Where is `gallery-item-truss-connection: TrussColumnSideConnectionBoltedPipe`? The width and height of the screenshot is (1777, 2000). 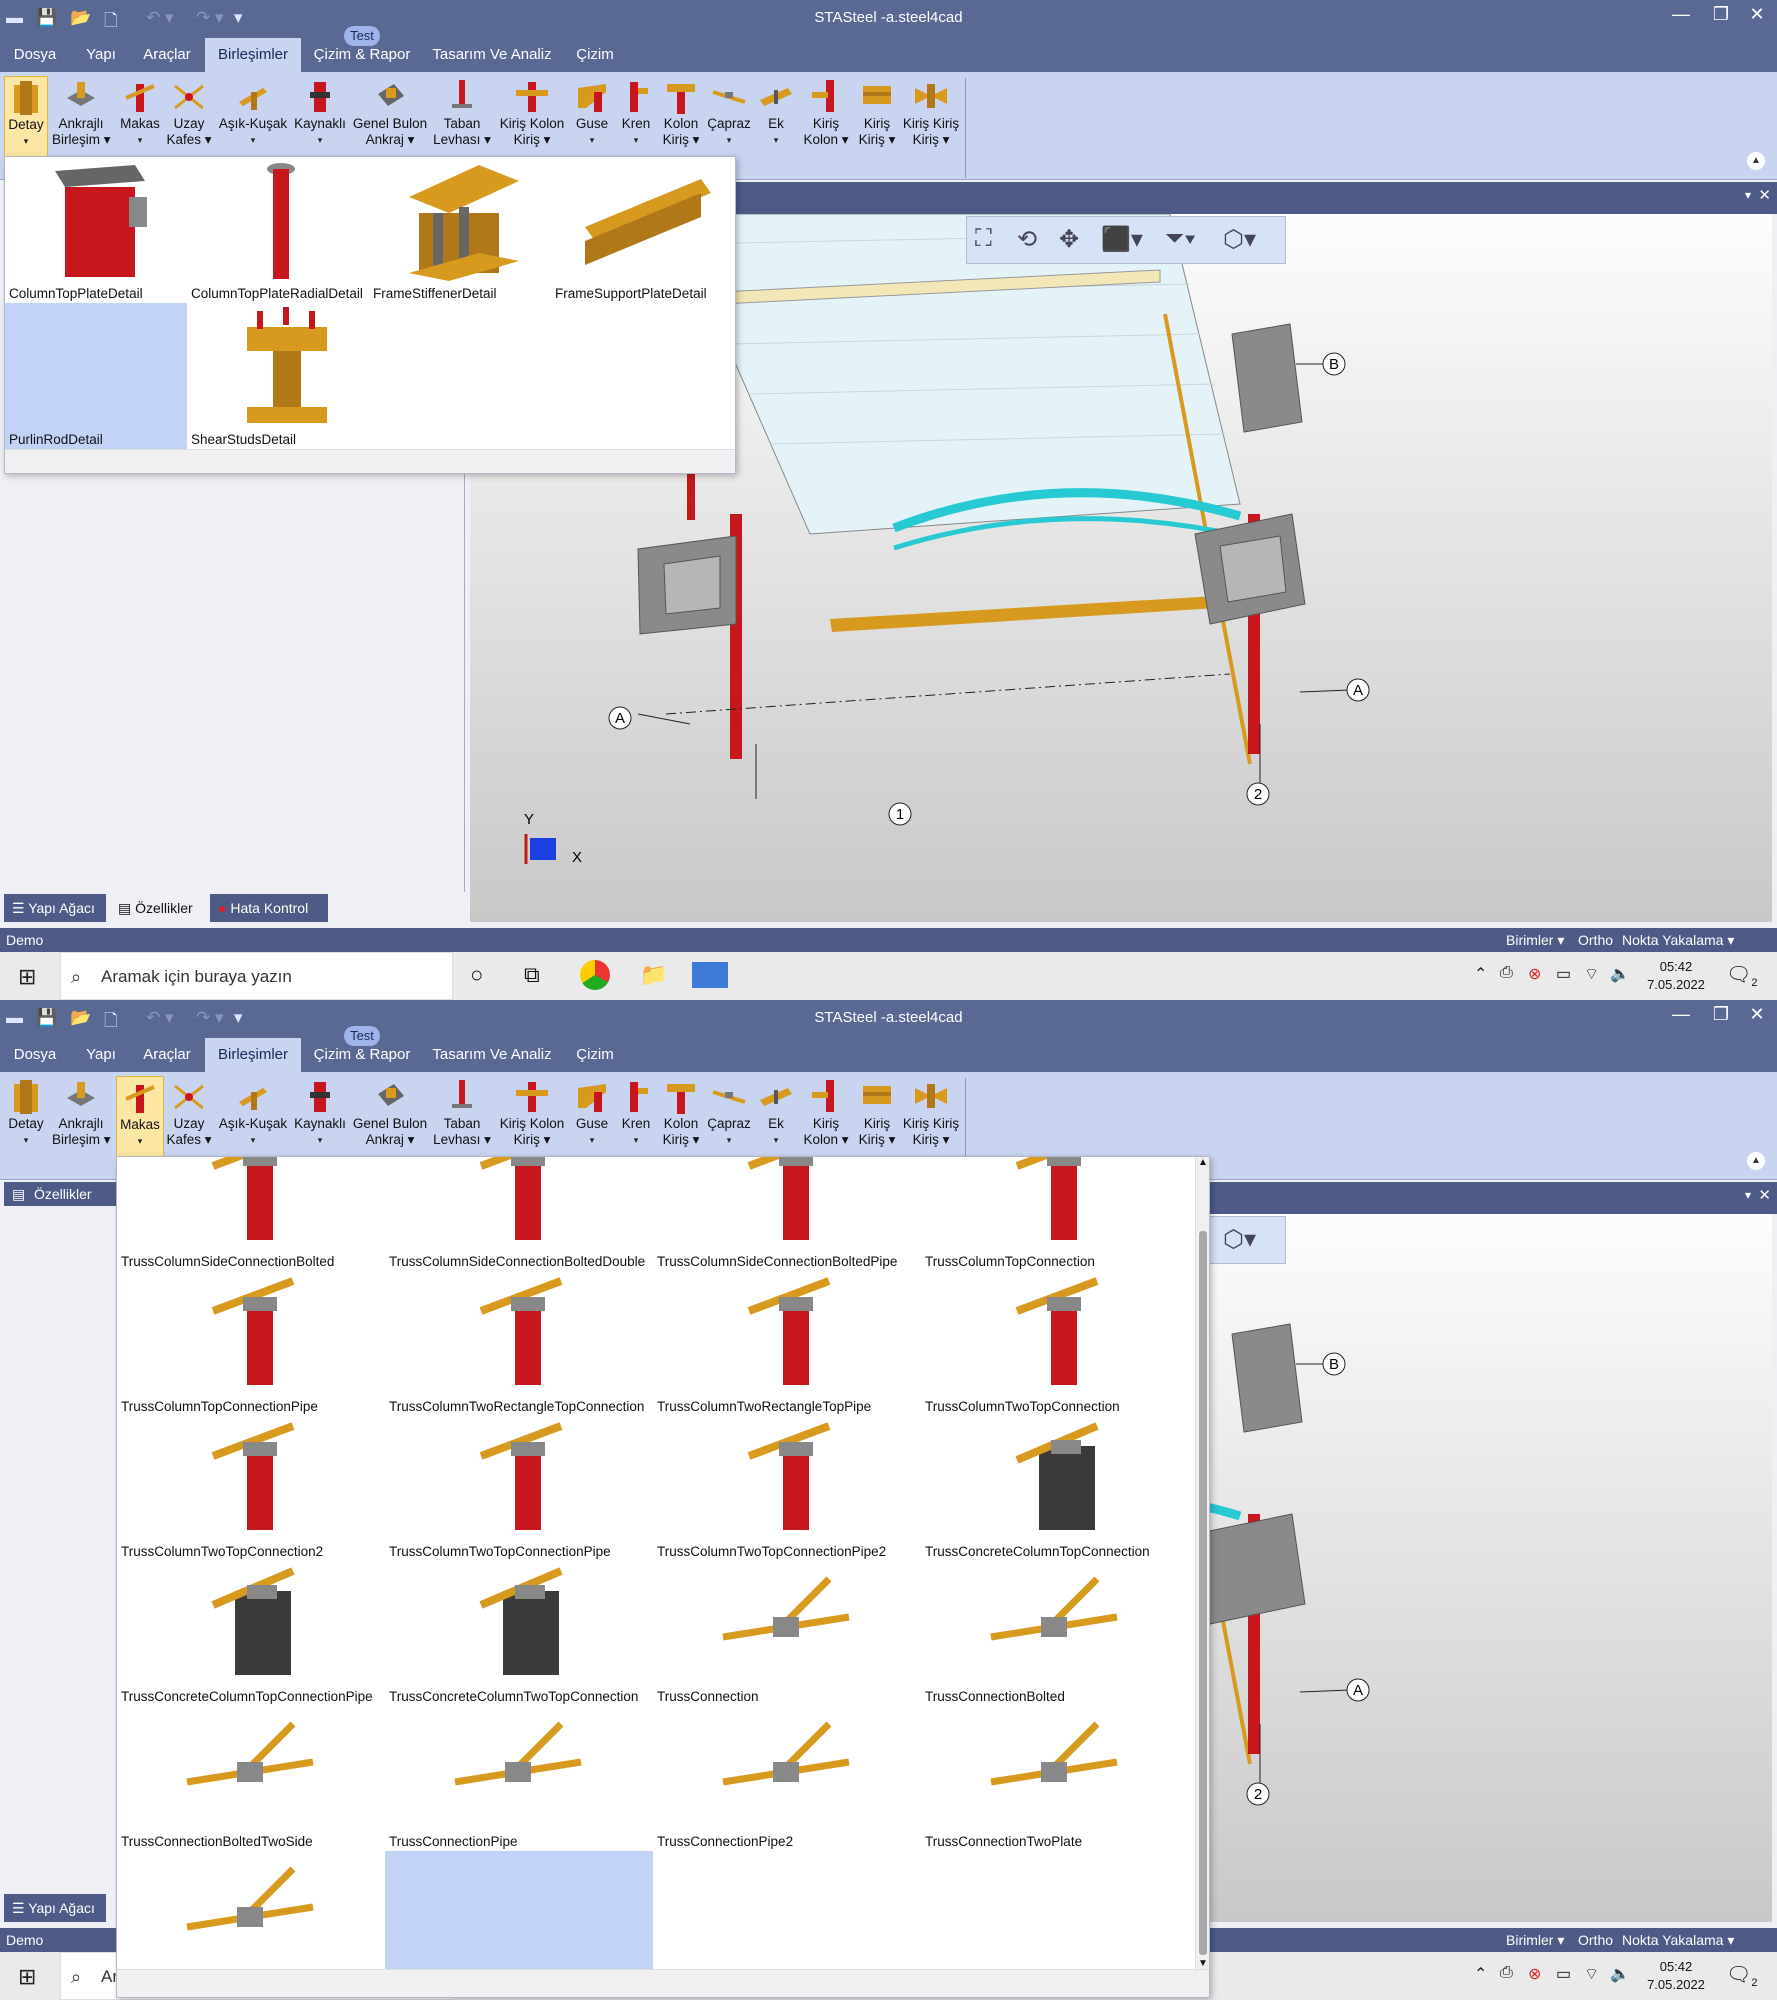 gallery-item-truss-connection: TrussColumnSideConnectionBoltedPipe is located at coordinates (787, 1214).